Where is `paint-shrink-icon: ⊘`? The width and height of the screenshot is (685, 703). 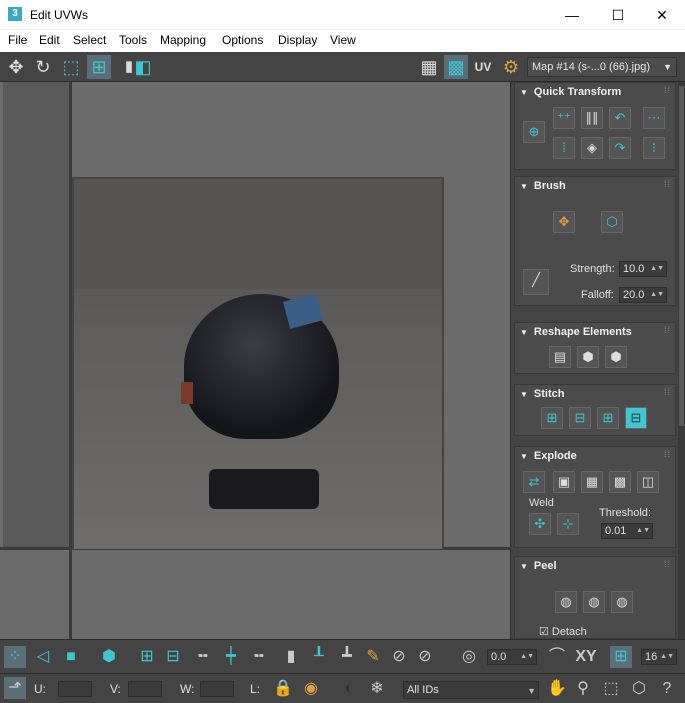
paint-shrink-icon: ⊘ is located at coordinates (425, 657).